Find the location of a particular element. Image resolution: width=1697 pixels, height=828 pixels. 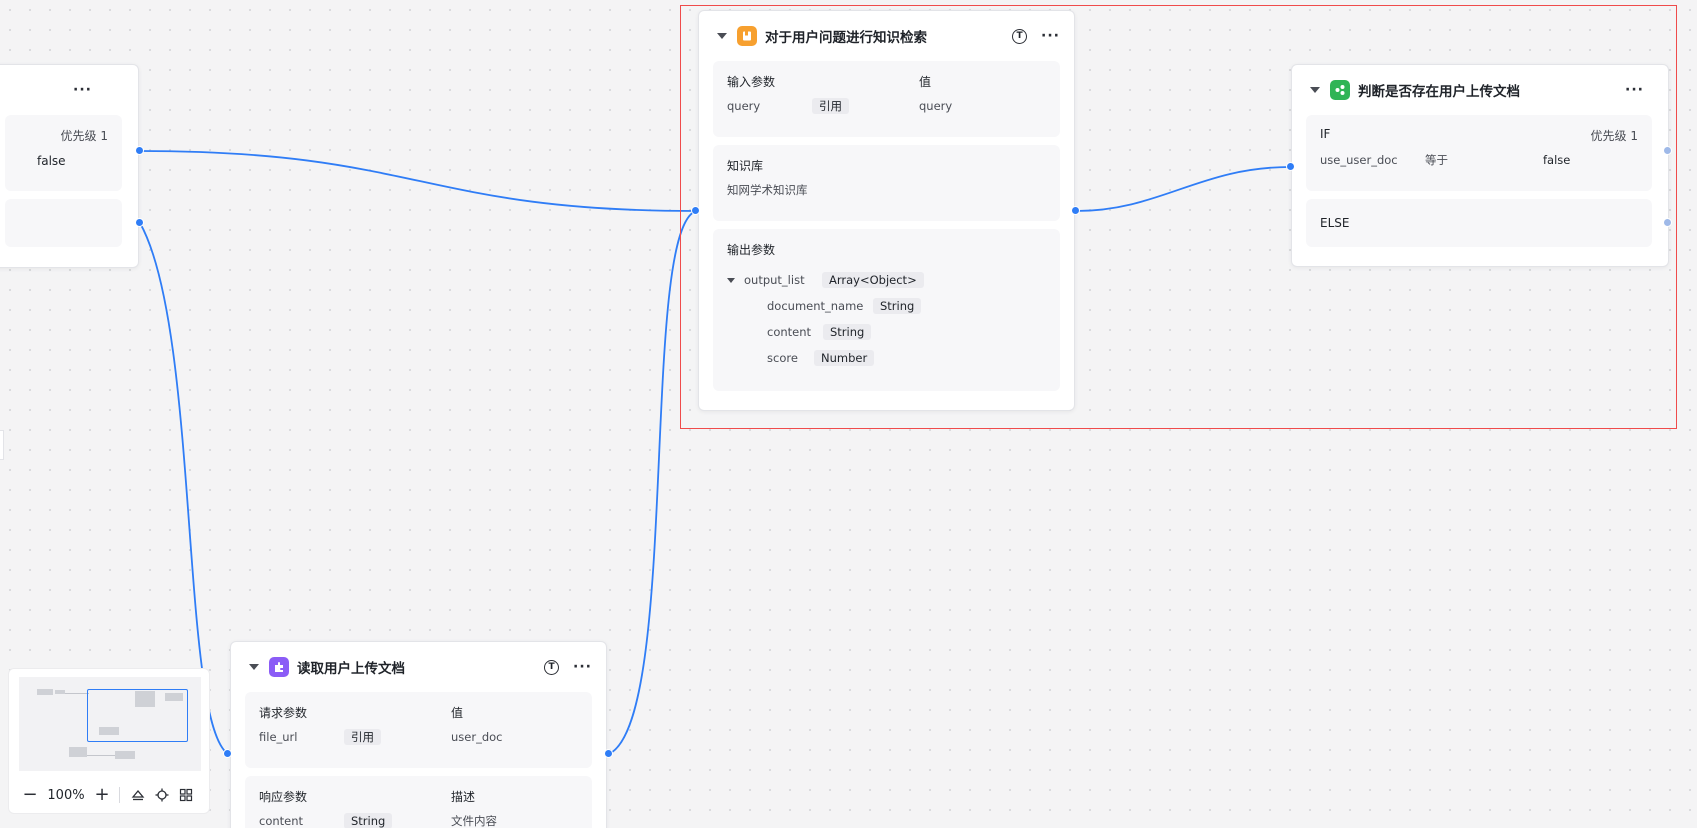

left-condition-node: ··· 优先级 1 false is located at coordinates (69, 166).